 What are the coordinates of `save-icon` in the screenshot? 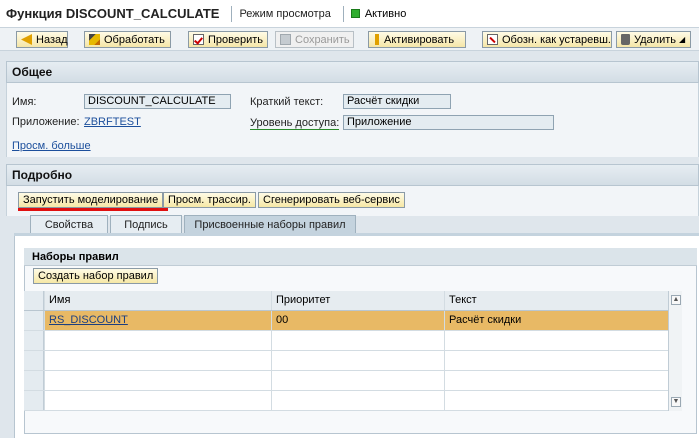 It's located at (285, 39).